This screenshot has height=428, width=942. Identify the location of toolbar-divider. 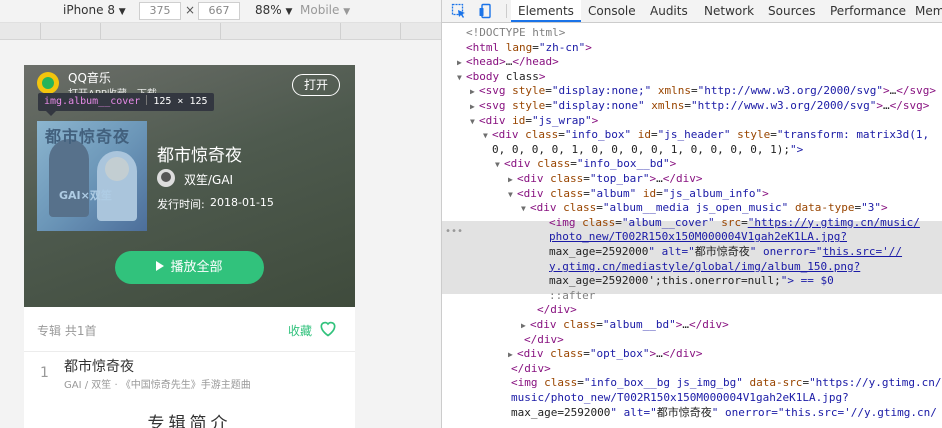
(506, 11).